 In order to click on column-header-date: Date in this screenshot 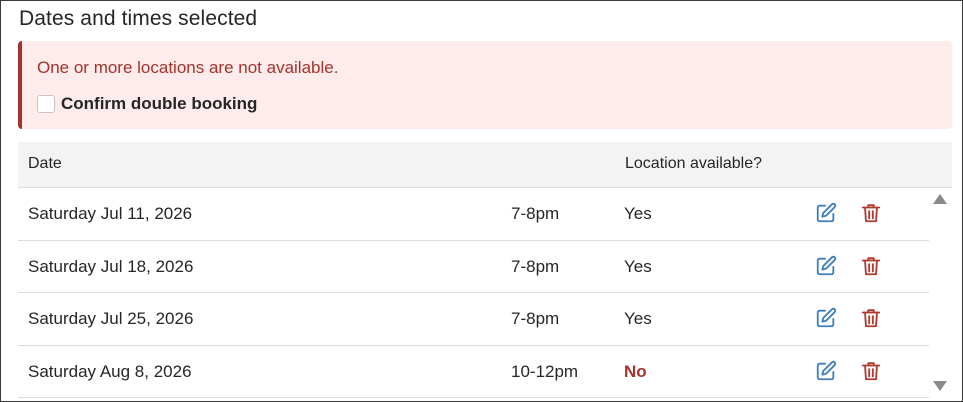, I will do `click(45, 163)`.